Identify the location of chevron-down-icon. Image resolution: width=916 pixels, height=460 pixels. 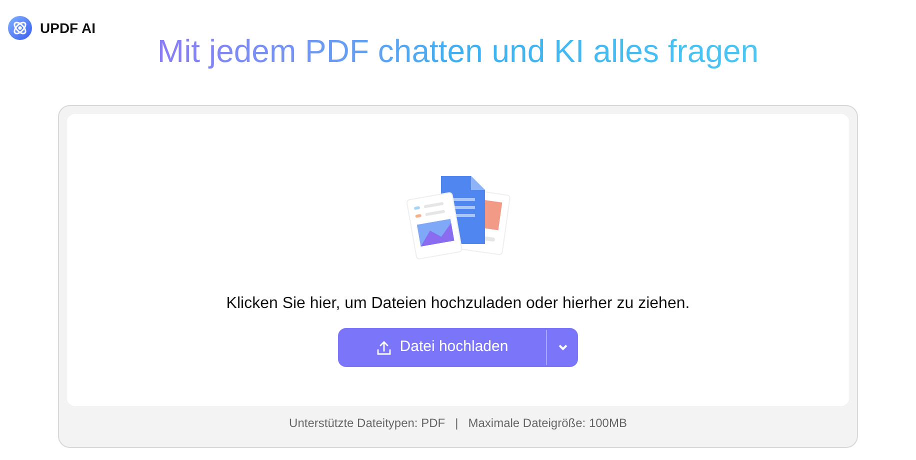
(563, 347).